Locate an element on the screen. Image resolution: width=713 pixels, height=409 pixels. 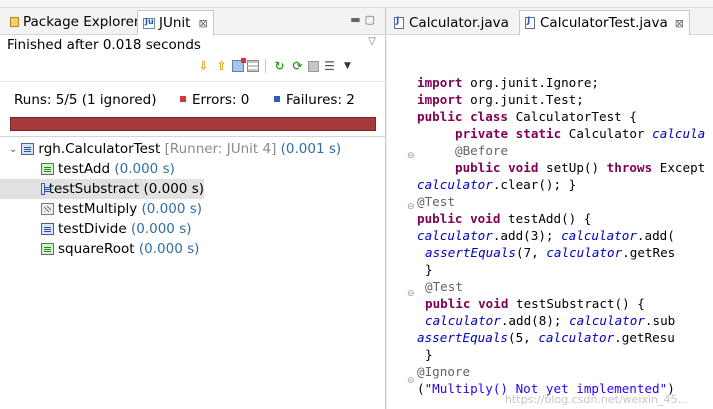
annotation: @Before is located at coordinates (482, 150).